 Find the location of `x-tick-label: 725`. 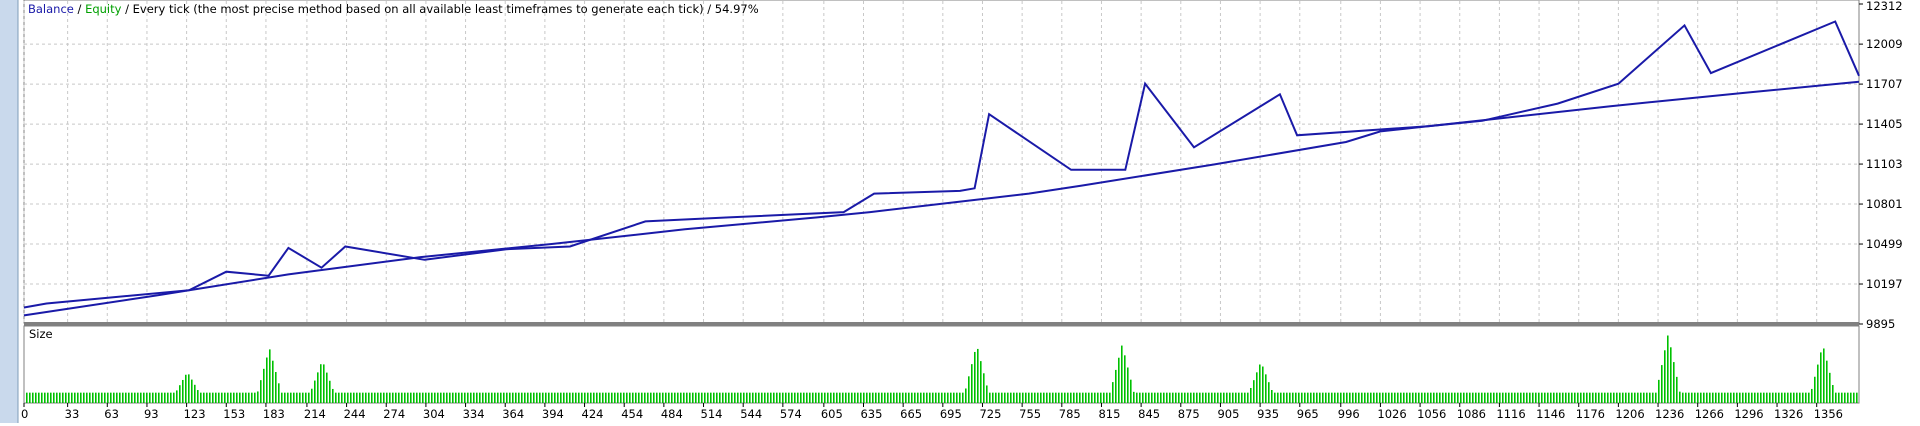

x-tick-label: 725 is located at coordinates (990, 414).